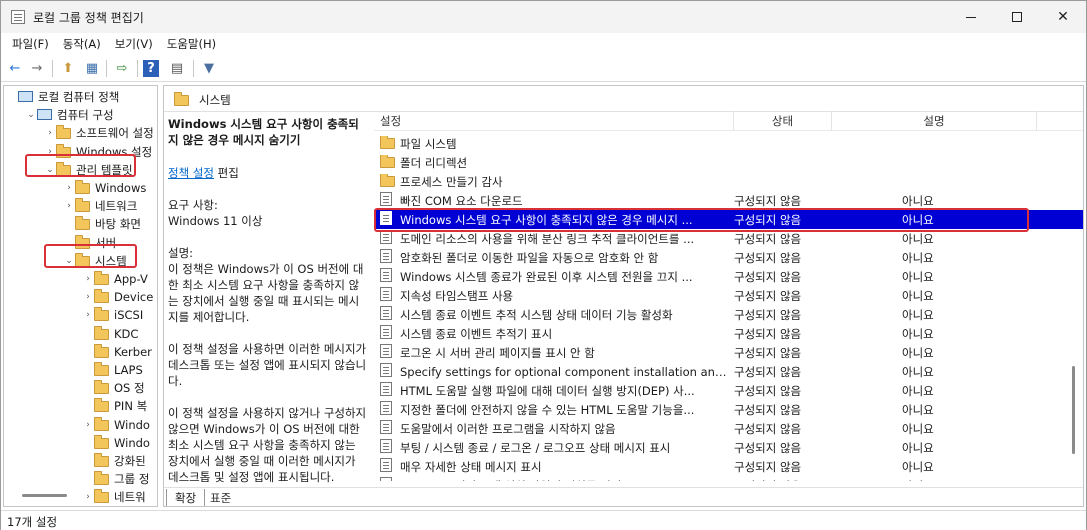 This screenshot has width=1087, height=530. Describe the element at coordinates (728, 257) in the screenshot. I see `list-item: 암호화된 폴더로 이동한 파일을 자동으로 암호화 안 함 구성되지 않음 아니요` at that location.